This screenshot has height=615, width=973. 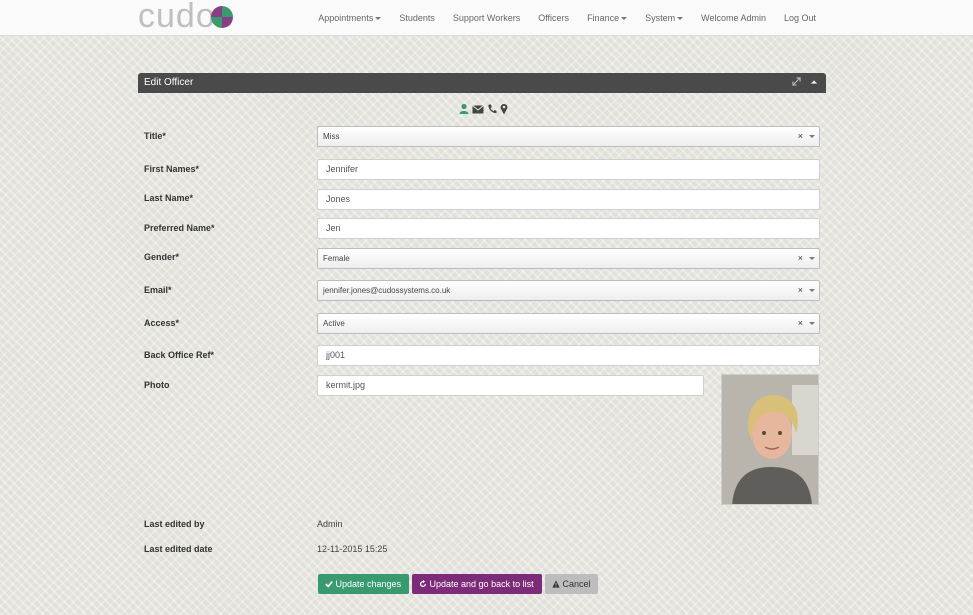 I want to click on warning-icon, so click(x=556, y=584).